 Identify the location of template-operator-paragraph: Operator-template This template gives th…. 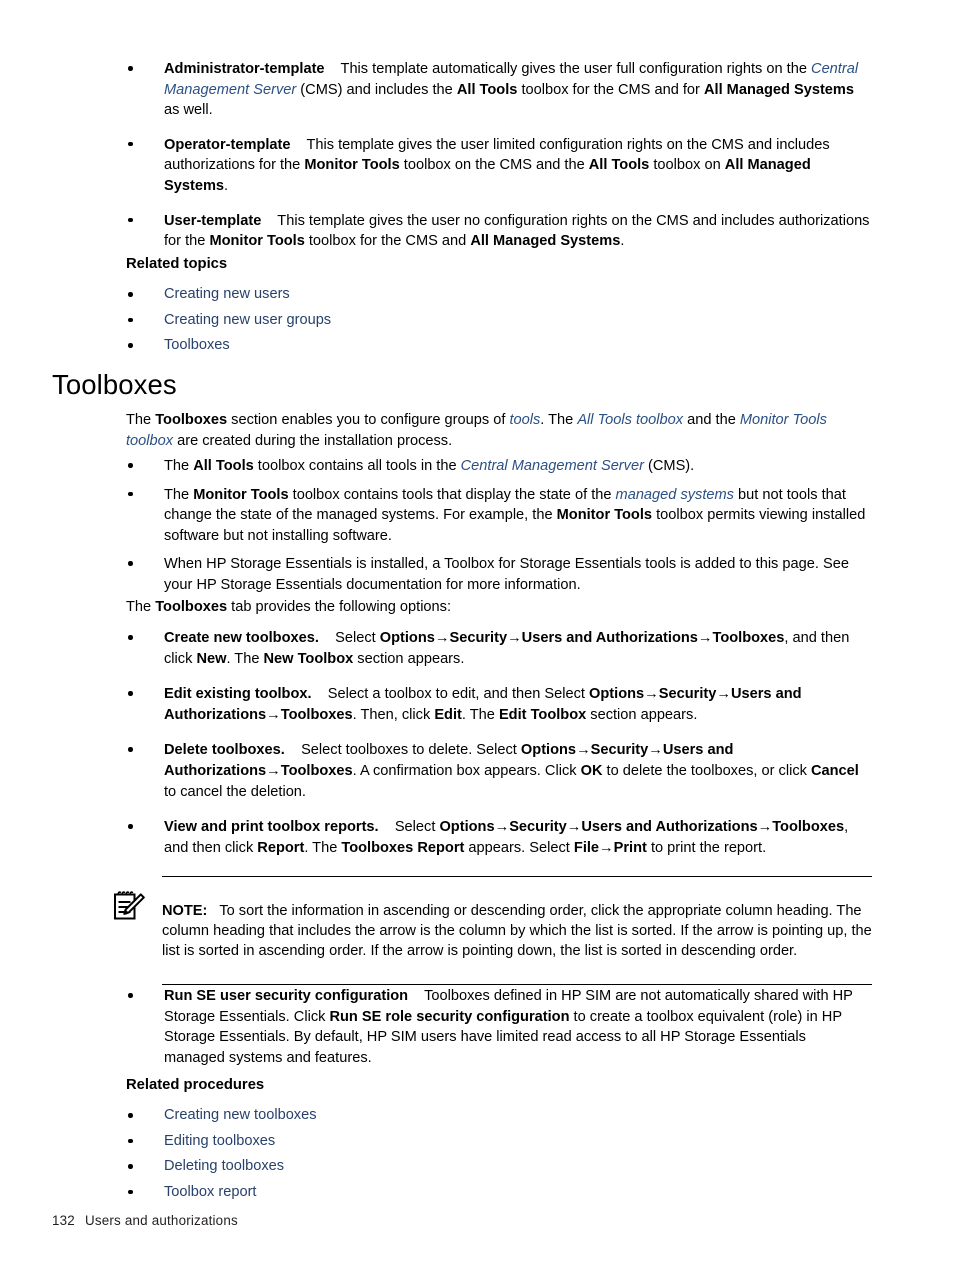
(497, 165).